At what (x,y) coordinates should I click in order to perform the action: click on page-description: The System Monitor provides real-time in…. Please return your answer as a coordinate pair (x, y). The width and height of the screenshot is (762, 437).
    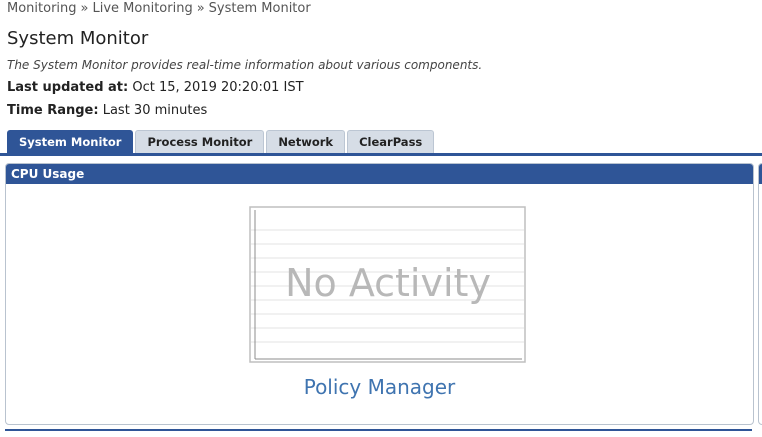
    Looking at the image, I should click on (245, 65).